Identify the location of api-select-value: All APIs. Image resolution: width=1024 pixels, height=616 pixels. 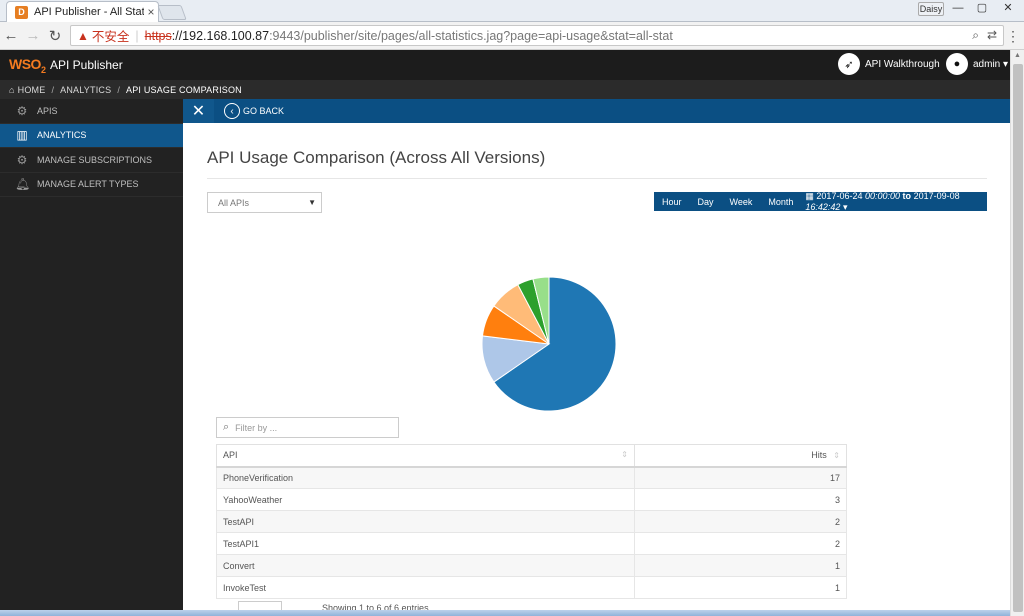
(234, 202).